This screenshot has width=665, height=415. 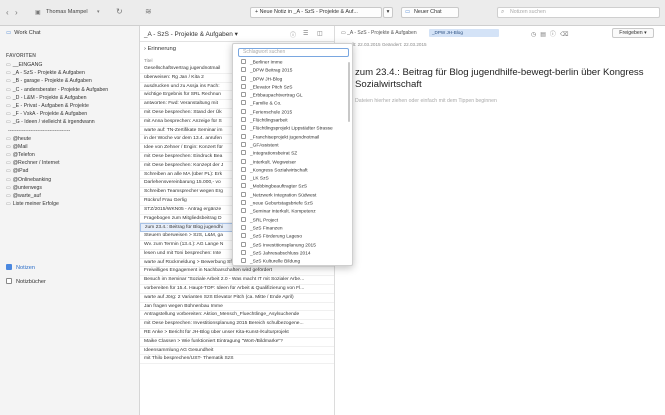 What do you see at coordinates (535, 35) in the screenshot?
I see `reminder-icon: ◷` at bounding box center [535, 35].